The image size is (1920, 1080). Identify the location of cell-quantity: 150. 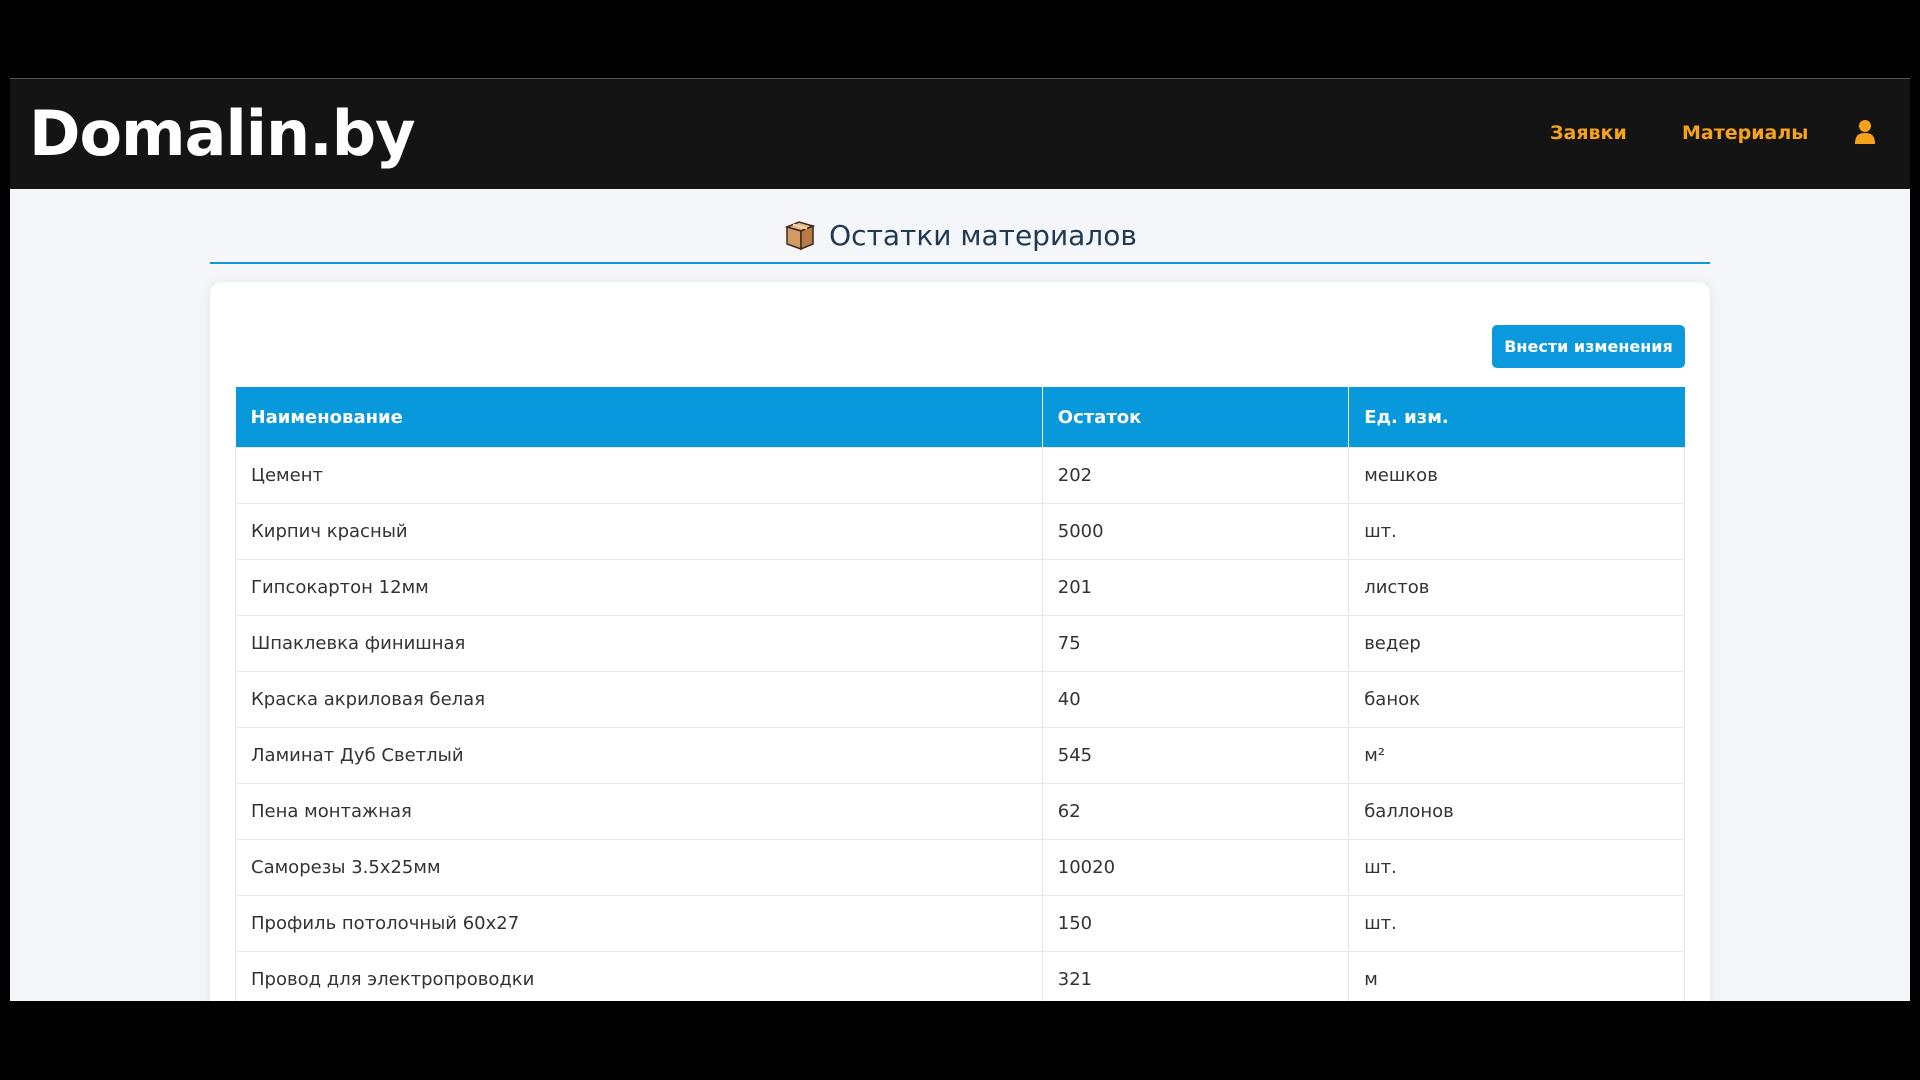
(1195, 923).